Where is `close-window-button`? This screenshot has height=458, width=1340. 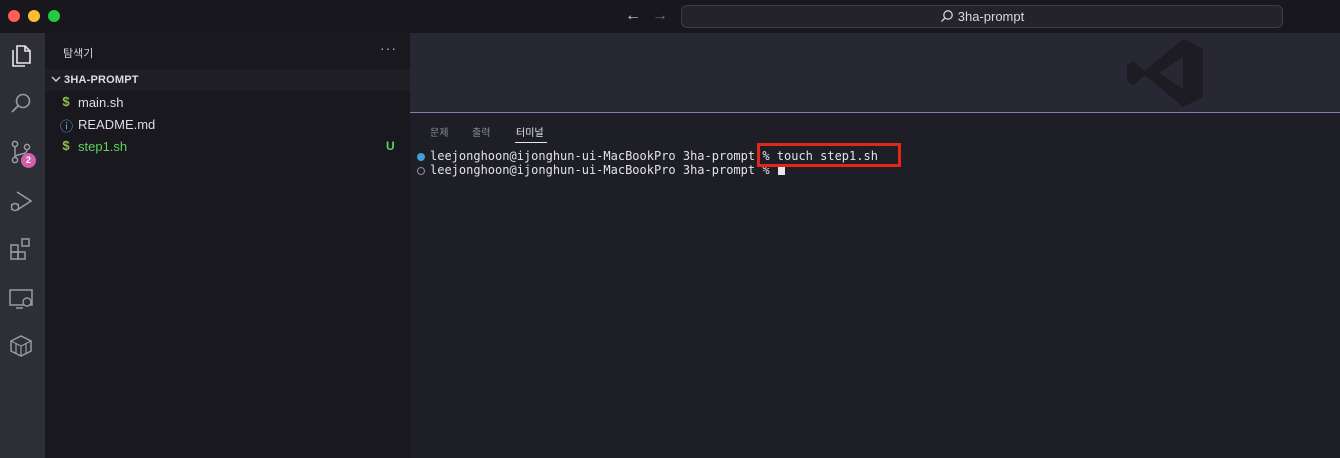 close-window-button is located at coordinates (14, 16).